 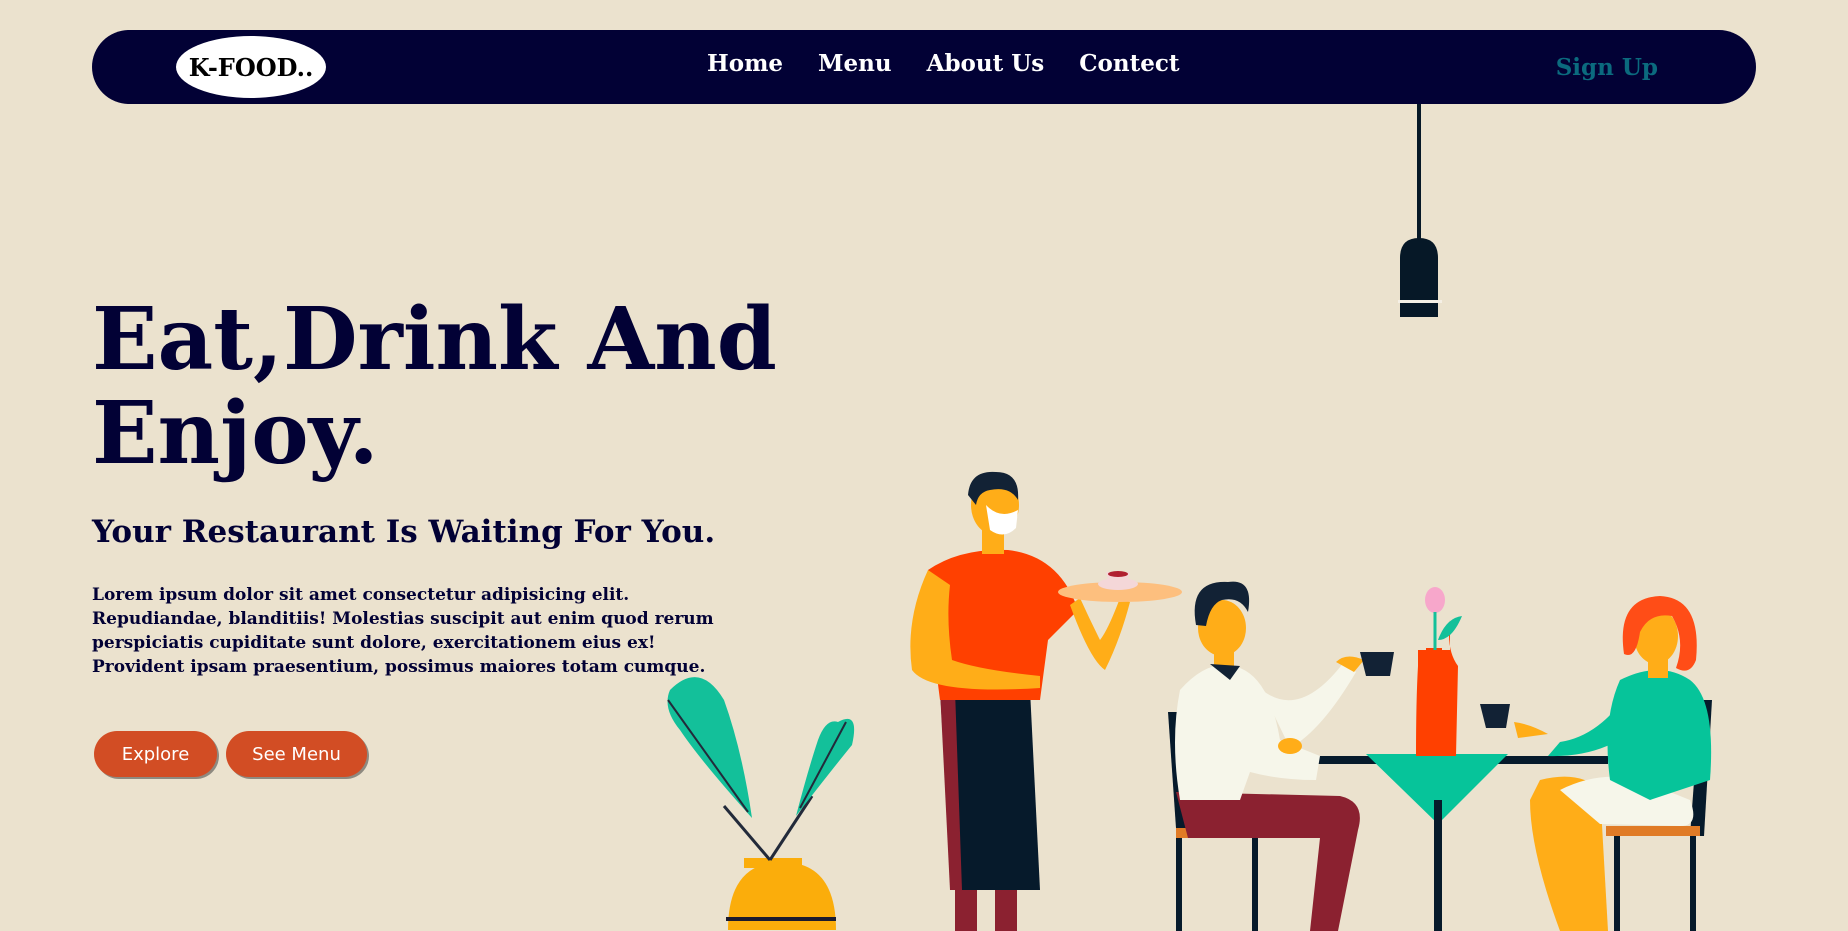 I want to click on hanging-lamp-icon, so click(x=1420, y=210).